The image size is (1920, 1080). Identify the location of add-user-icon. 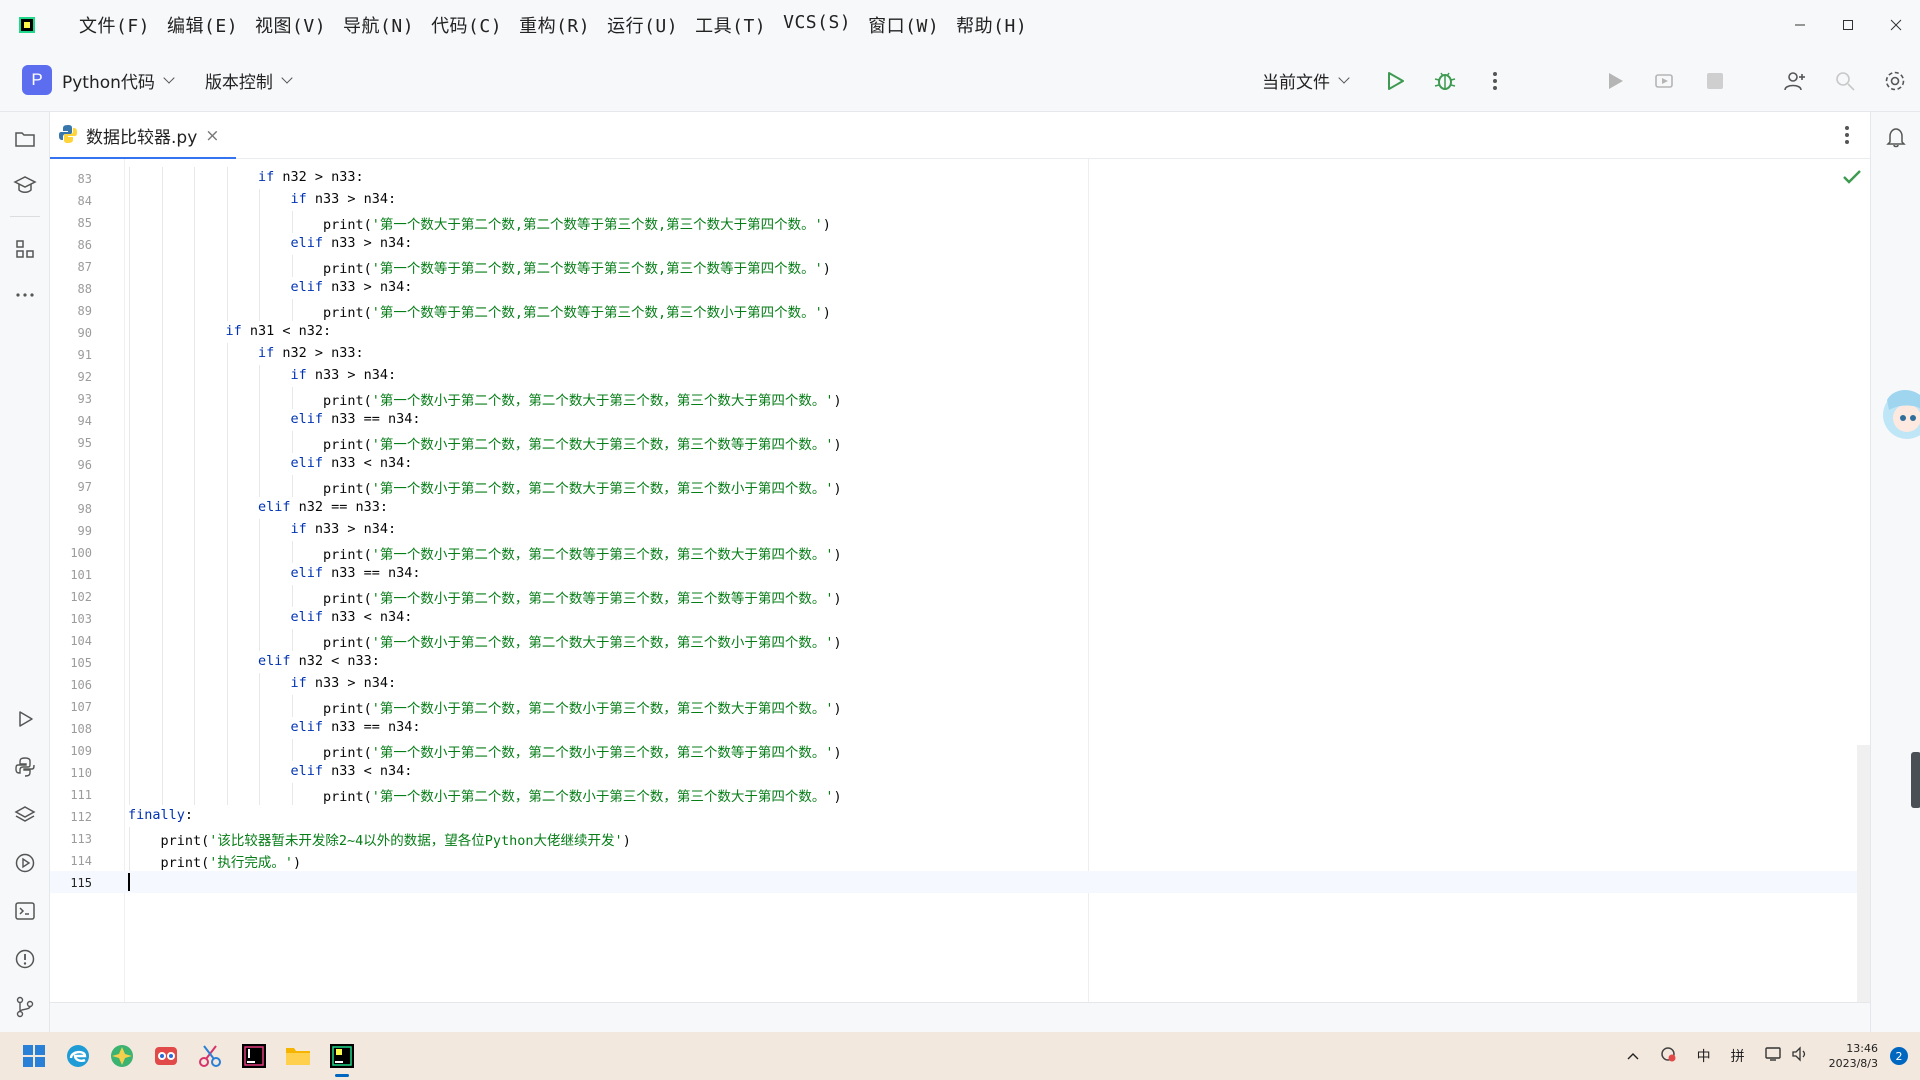
(1795, 80).